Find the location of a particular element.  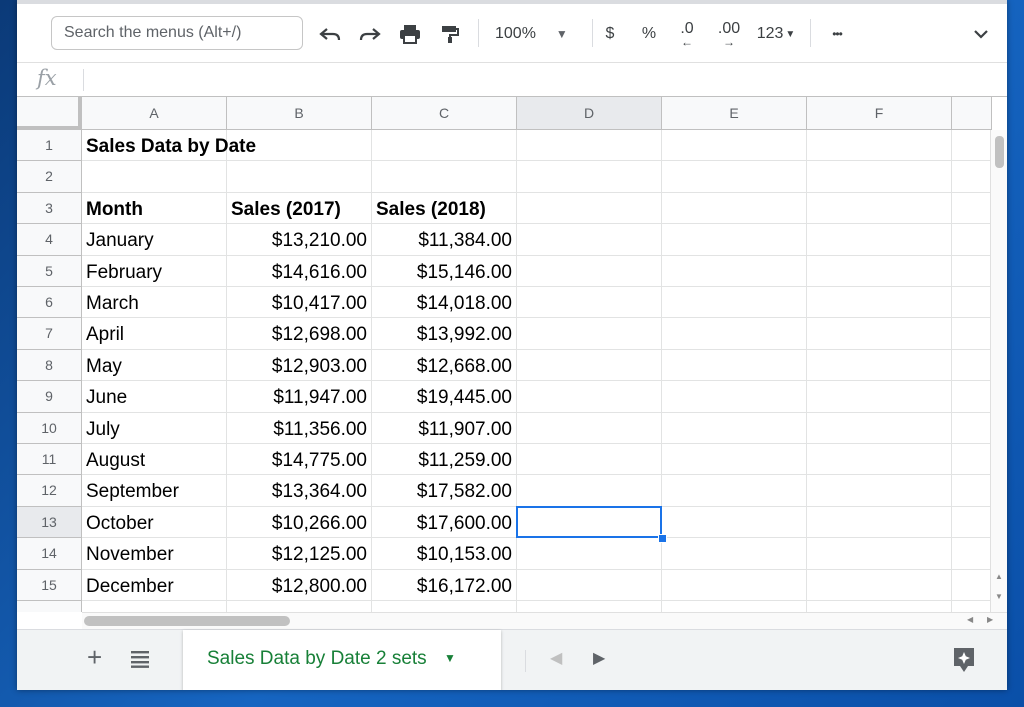

row-header: 14 is located at coordinates (49, 554).